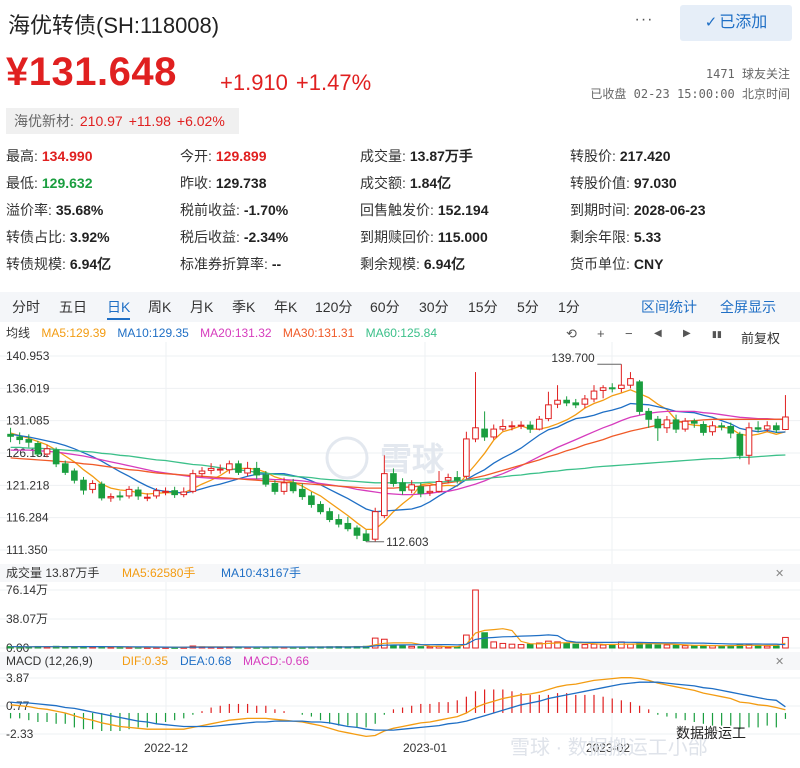  What do you see at coordinates (236, 333) in the screenshot?
I see `ma20-value: MA20:131.32` at bounding box center [236, 333].